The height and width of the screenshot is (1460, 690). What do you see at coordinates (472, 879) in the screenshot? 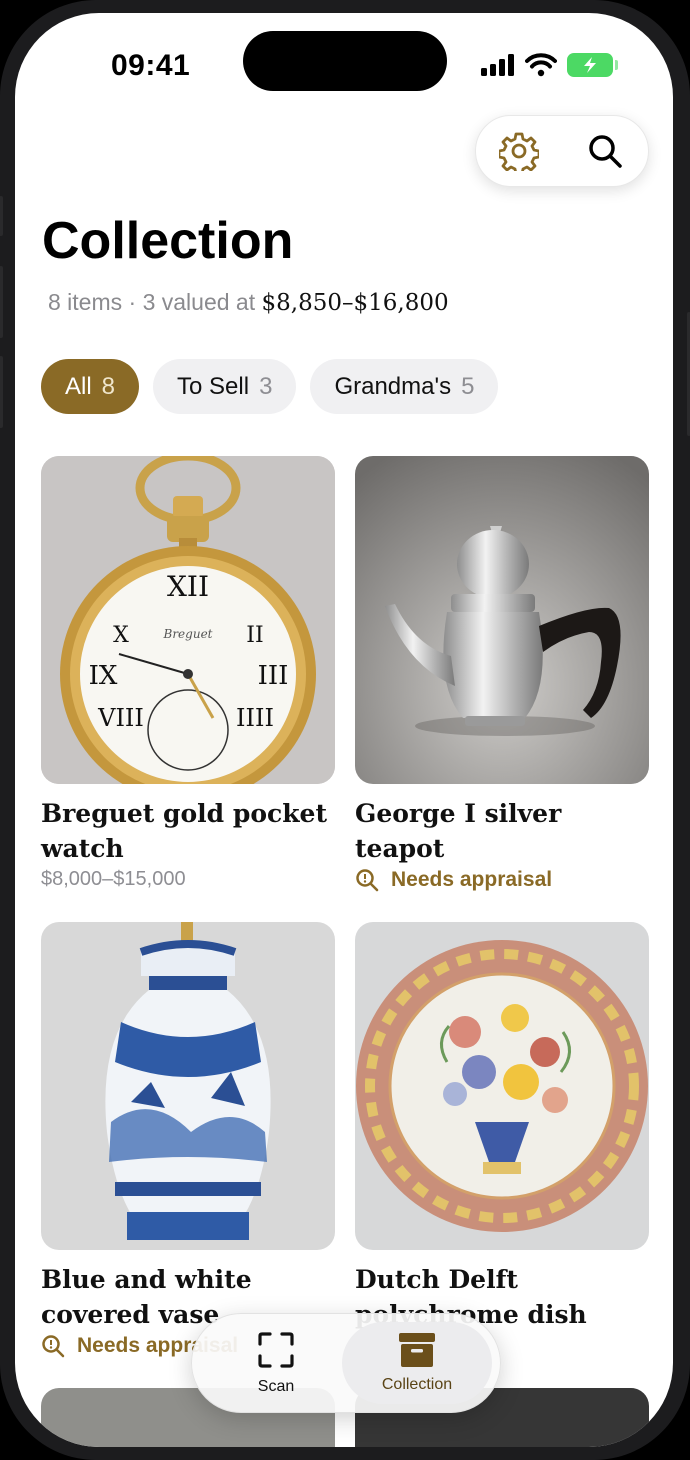
I see `item-status-label: Needs appraisal` at bounding box center [472, 879].